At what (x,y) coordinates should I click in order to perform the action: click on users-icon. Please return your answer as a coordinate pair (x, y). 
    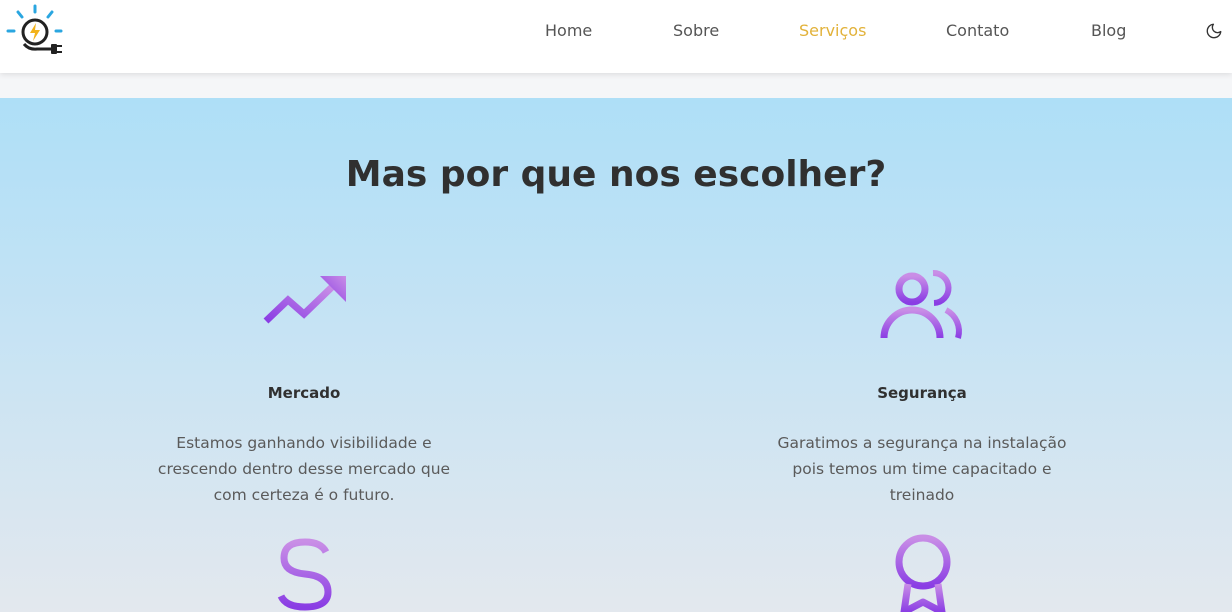
    Looking at the image, I should click on (921, 304).